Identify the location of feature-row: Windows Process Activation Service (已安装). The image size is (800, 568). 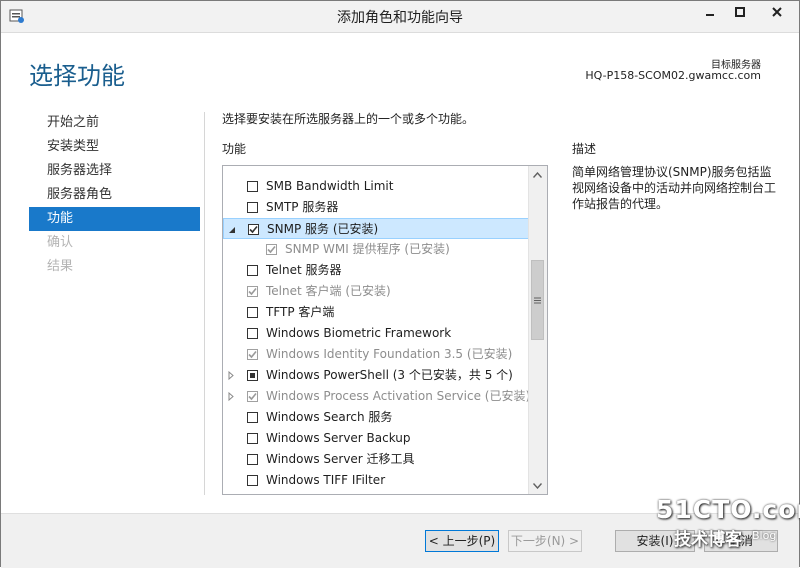
(376, 396).